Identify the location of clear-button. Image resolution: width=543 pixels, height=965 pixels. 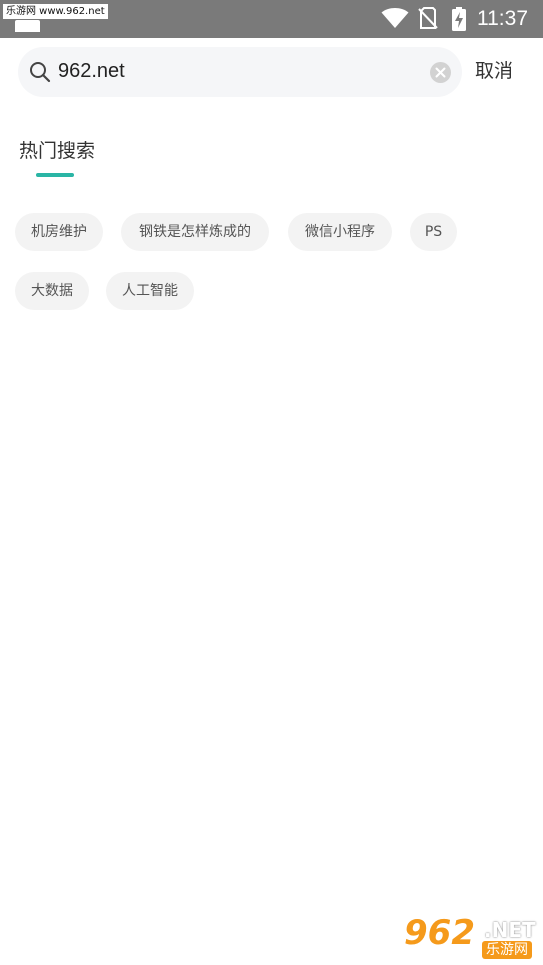
(440, 72).